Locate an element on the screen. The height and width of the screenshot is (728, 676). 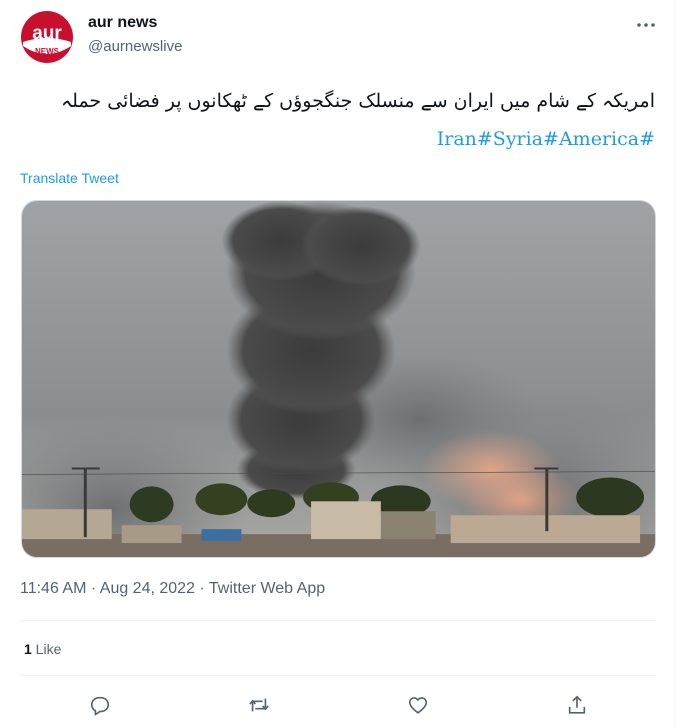
aur-news-logo: aur NEWS is located at coordinates (47, 37).